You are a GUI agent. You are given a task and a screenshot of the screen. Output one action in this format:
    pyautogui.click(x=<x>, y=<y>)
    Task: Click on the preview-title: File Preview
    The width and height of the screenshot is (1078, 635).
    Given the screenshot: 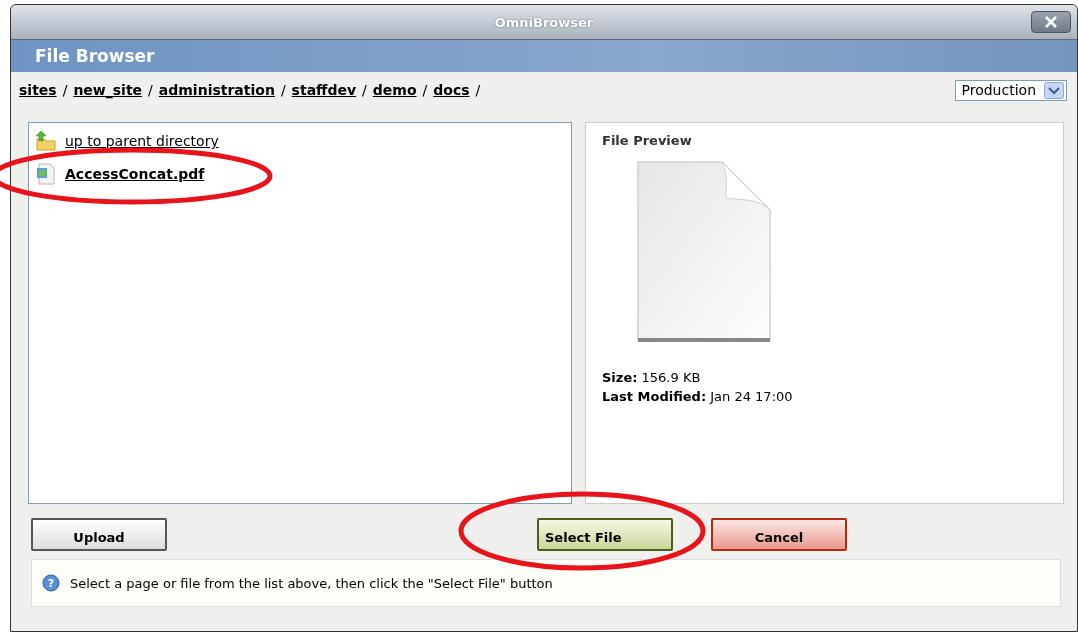 What is the action you would take?
    pyautogui.click(x=647, y=140)
    